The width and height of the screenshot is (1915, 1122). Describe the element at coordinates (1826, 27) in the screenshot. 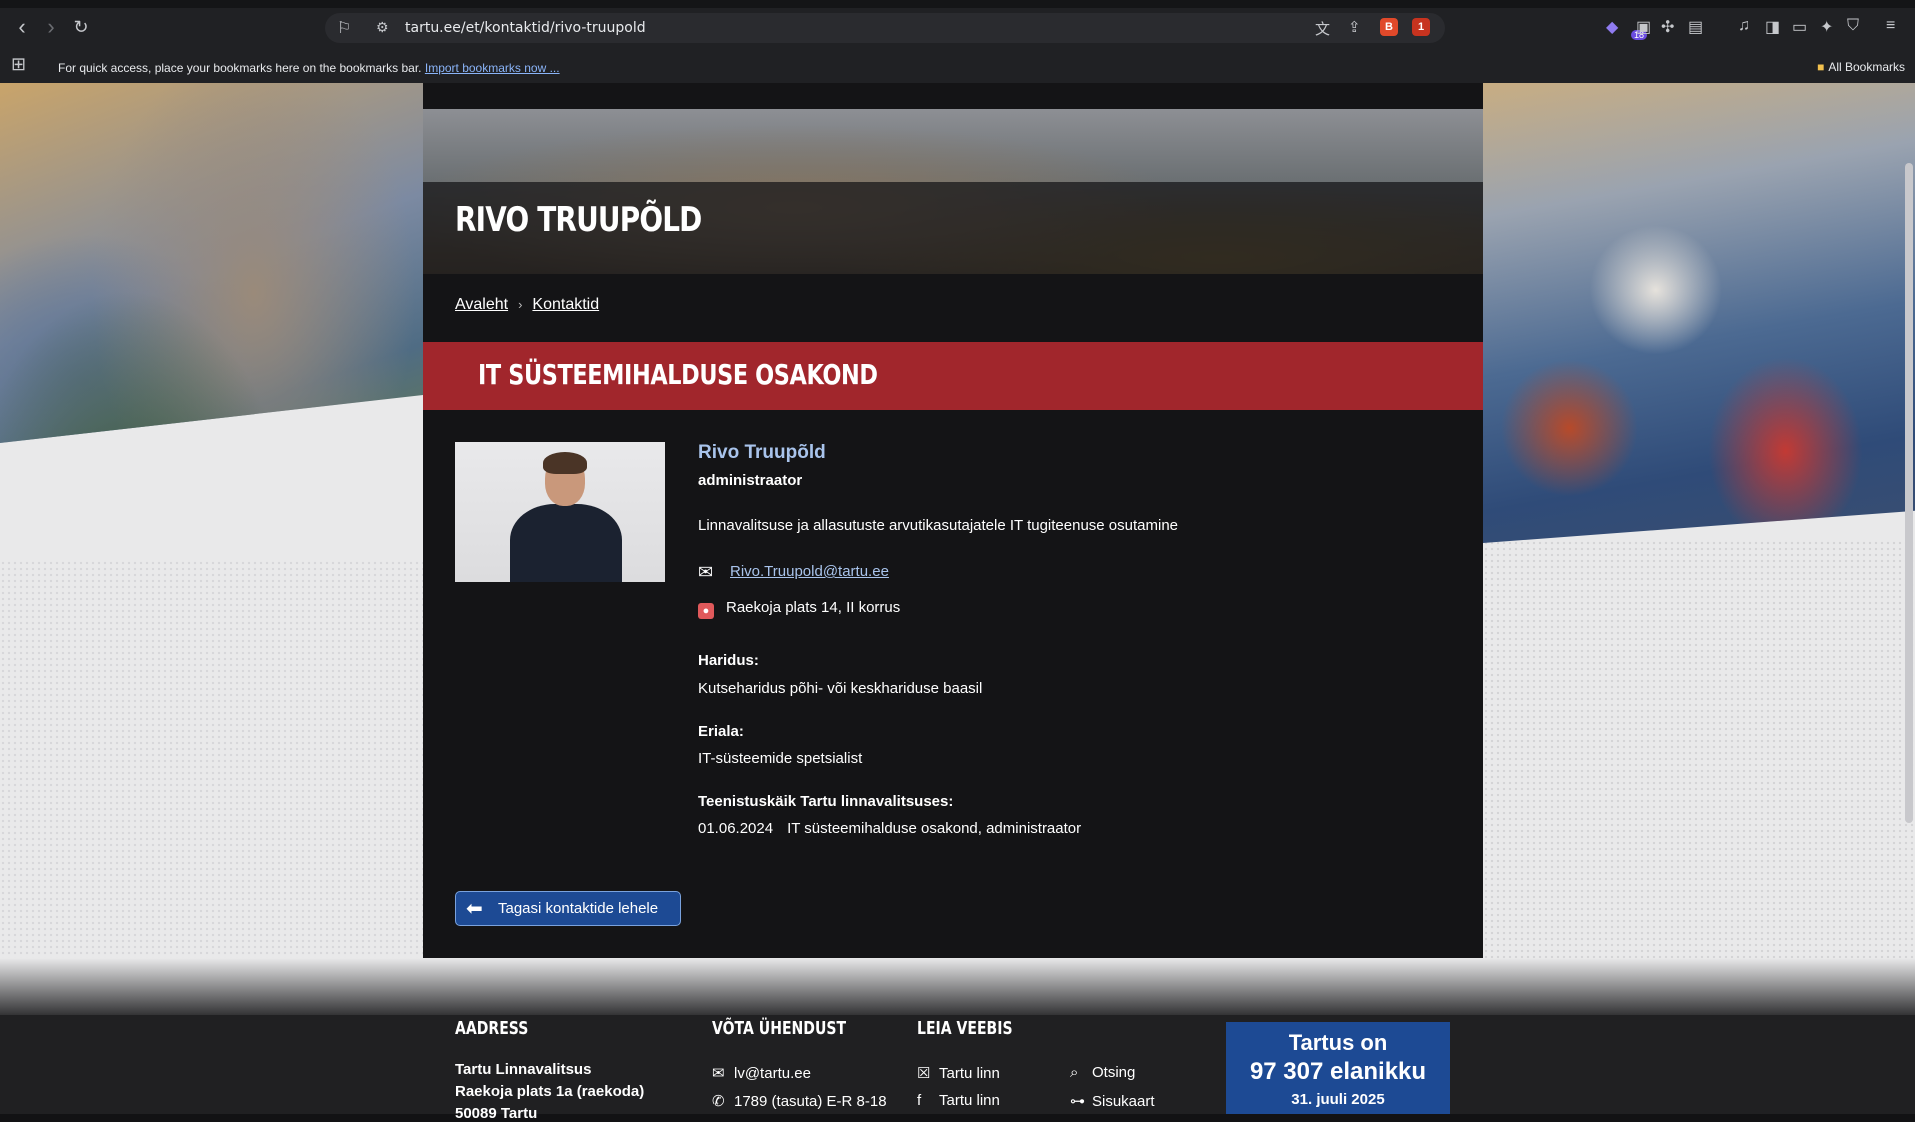

I see `leo-ai-icon: ✦` at that location.